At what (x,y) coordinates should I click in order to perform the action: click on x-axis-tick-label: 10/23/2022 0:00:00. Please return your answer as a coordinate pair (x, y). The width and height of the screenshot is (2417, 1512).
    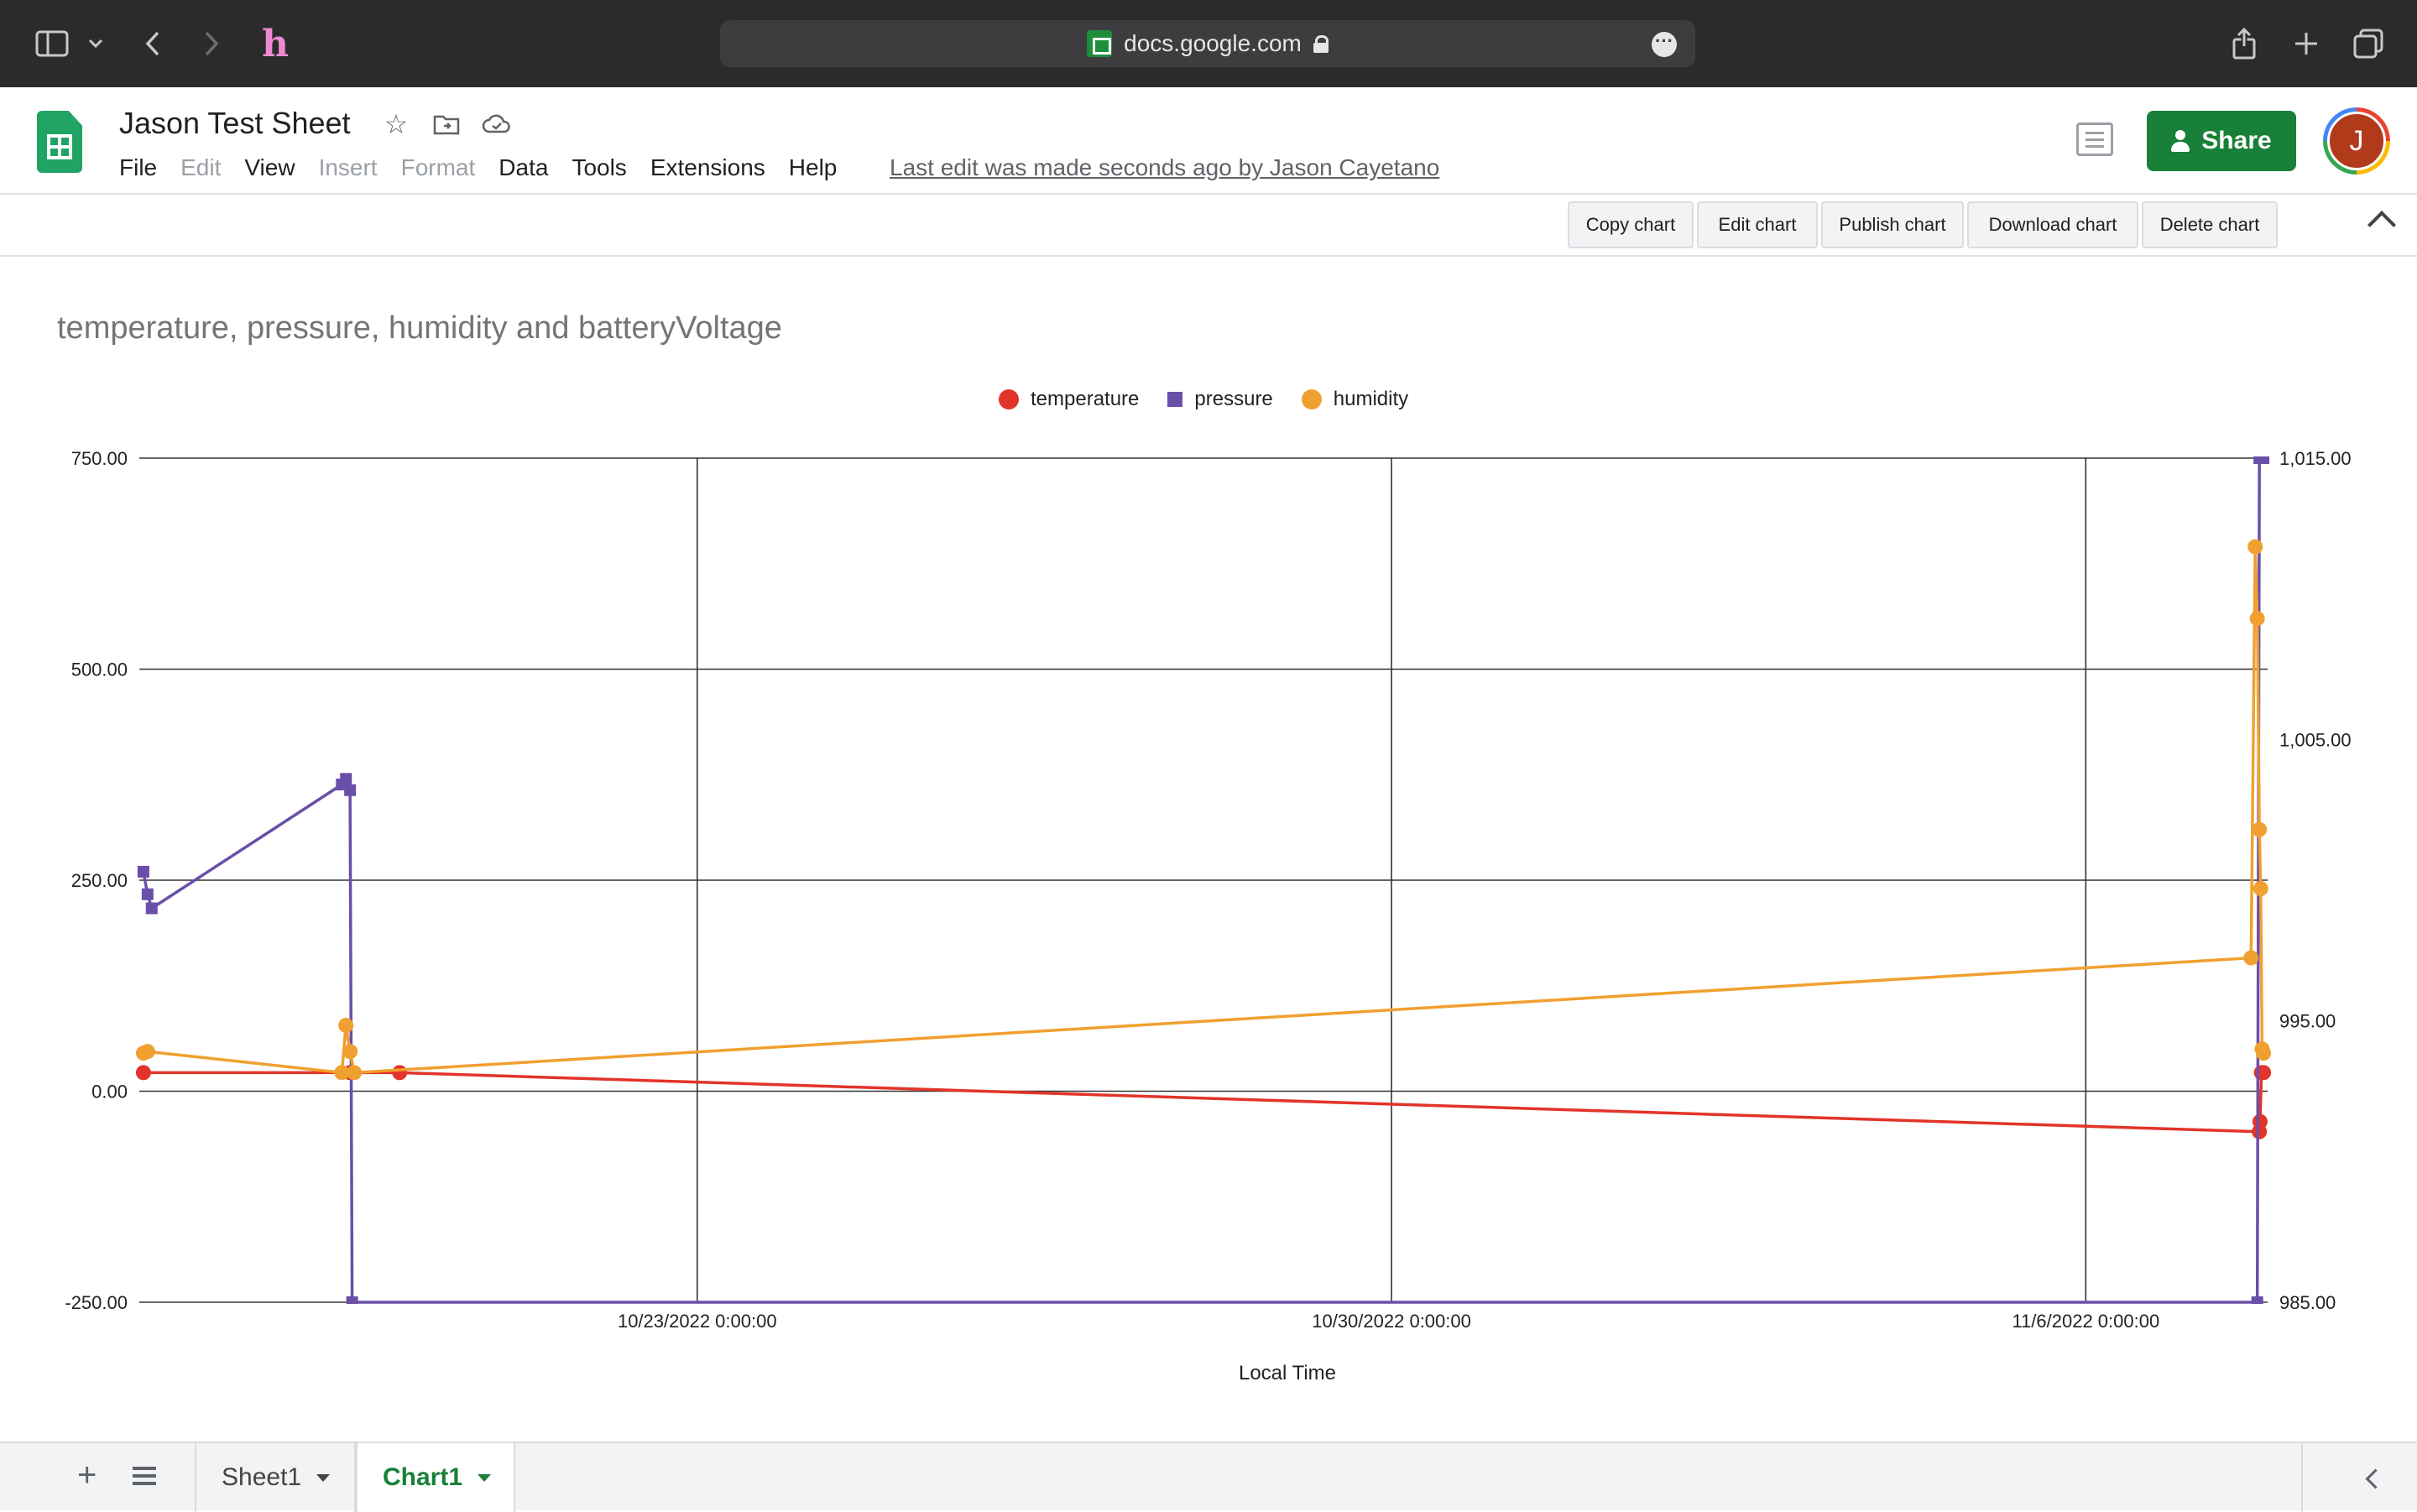
    Looking at the image, I should click on (697, 1322).